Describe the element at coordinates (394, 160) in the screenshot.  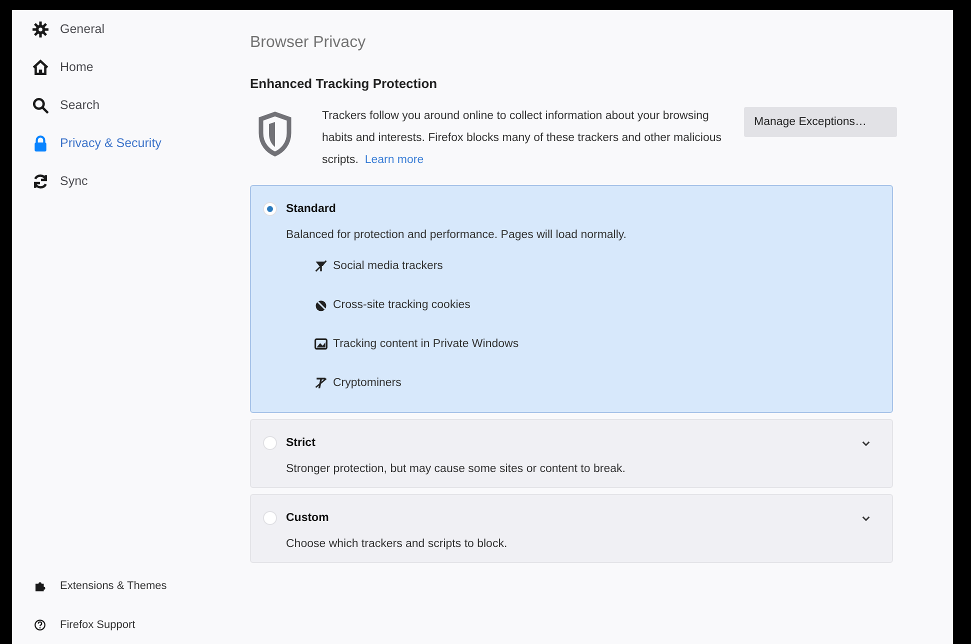
I see `learn-more-link: Learn more` at that location.